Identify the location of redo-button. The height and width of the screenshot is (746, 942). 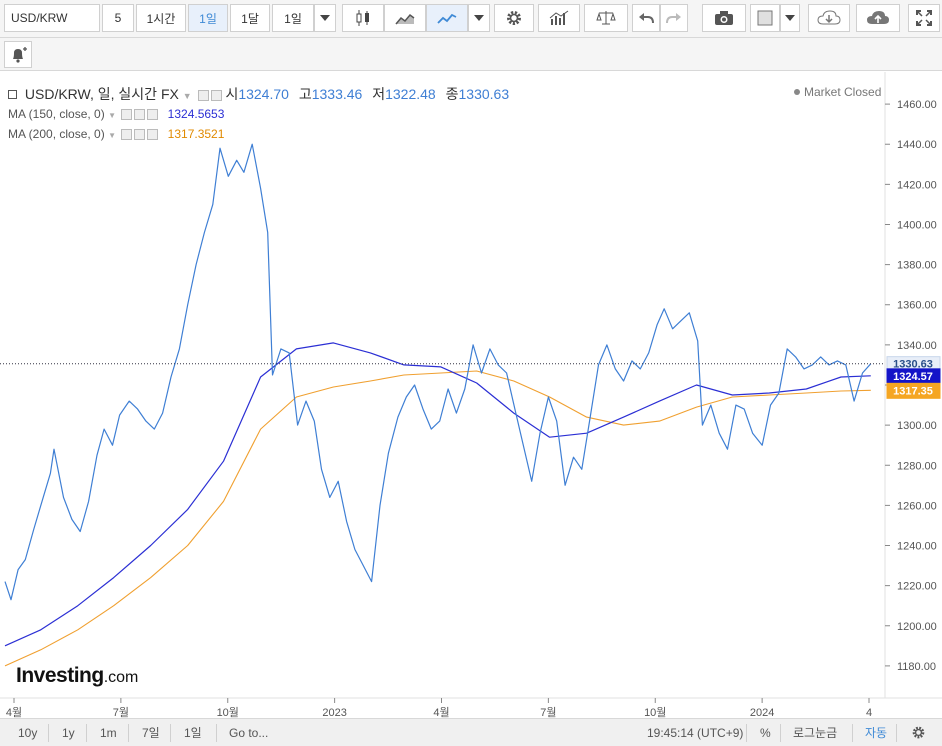
(674, 18).